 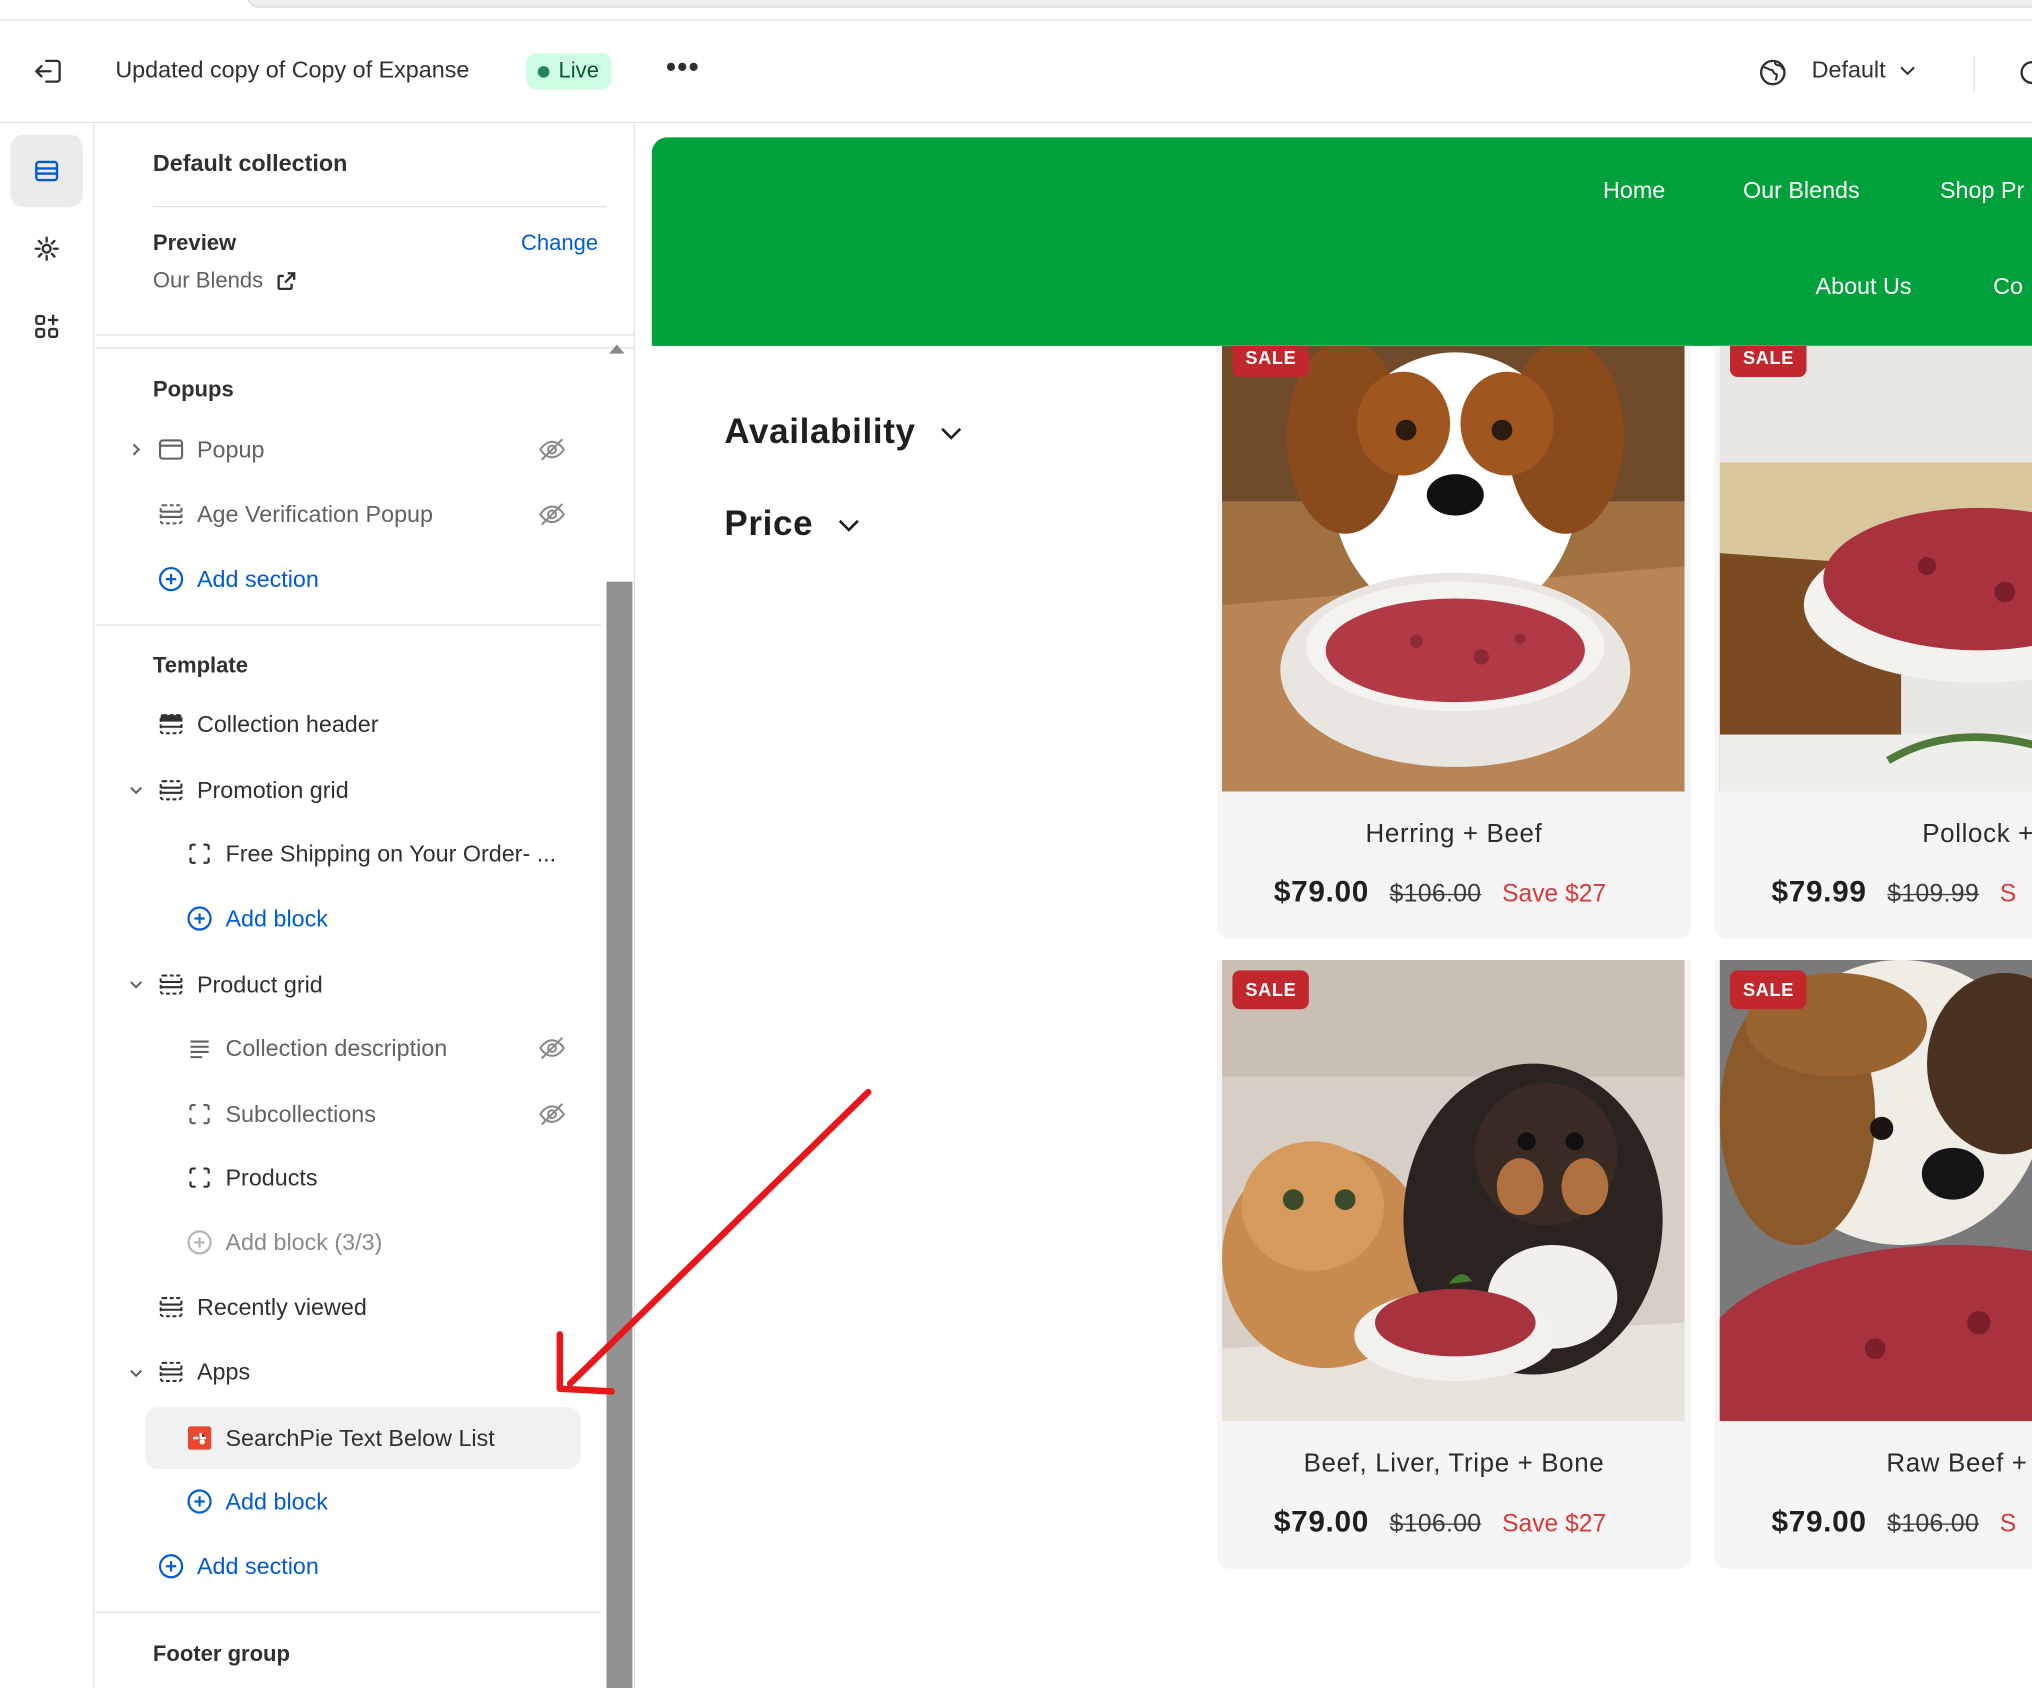 I want to click on product-title: Raw Beef + Ground, so click(x=1900, y=1465).